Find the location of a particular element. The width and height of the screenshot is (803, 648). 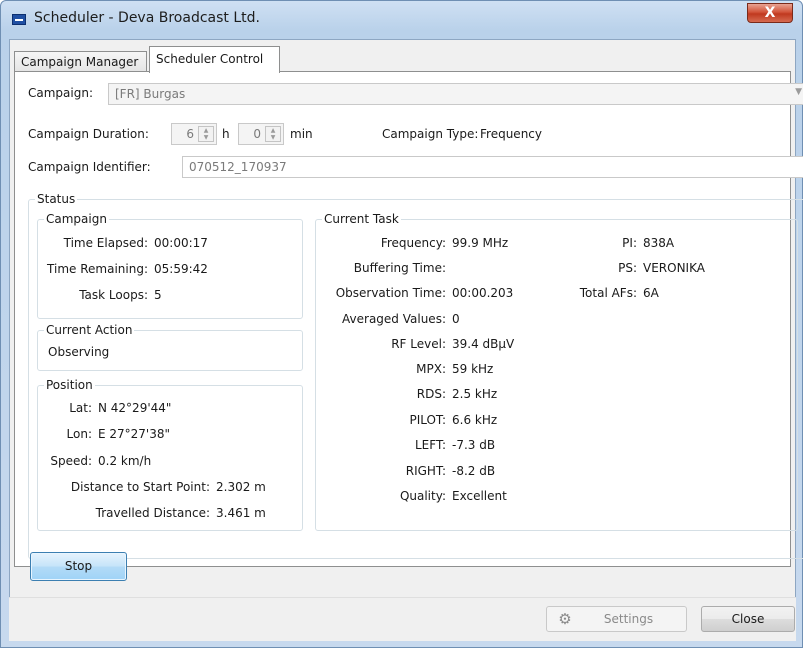

hours-unit: h is located at coordinates (226, 134).